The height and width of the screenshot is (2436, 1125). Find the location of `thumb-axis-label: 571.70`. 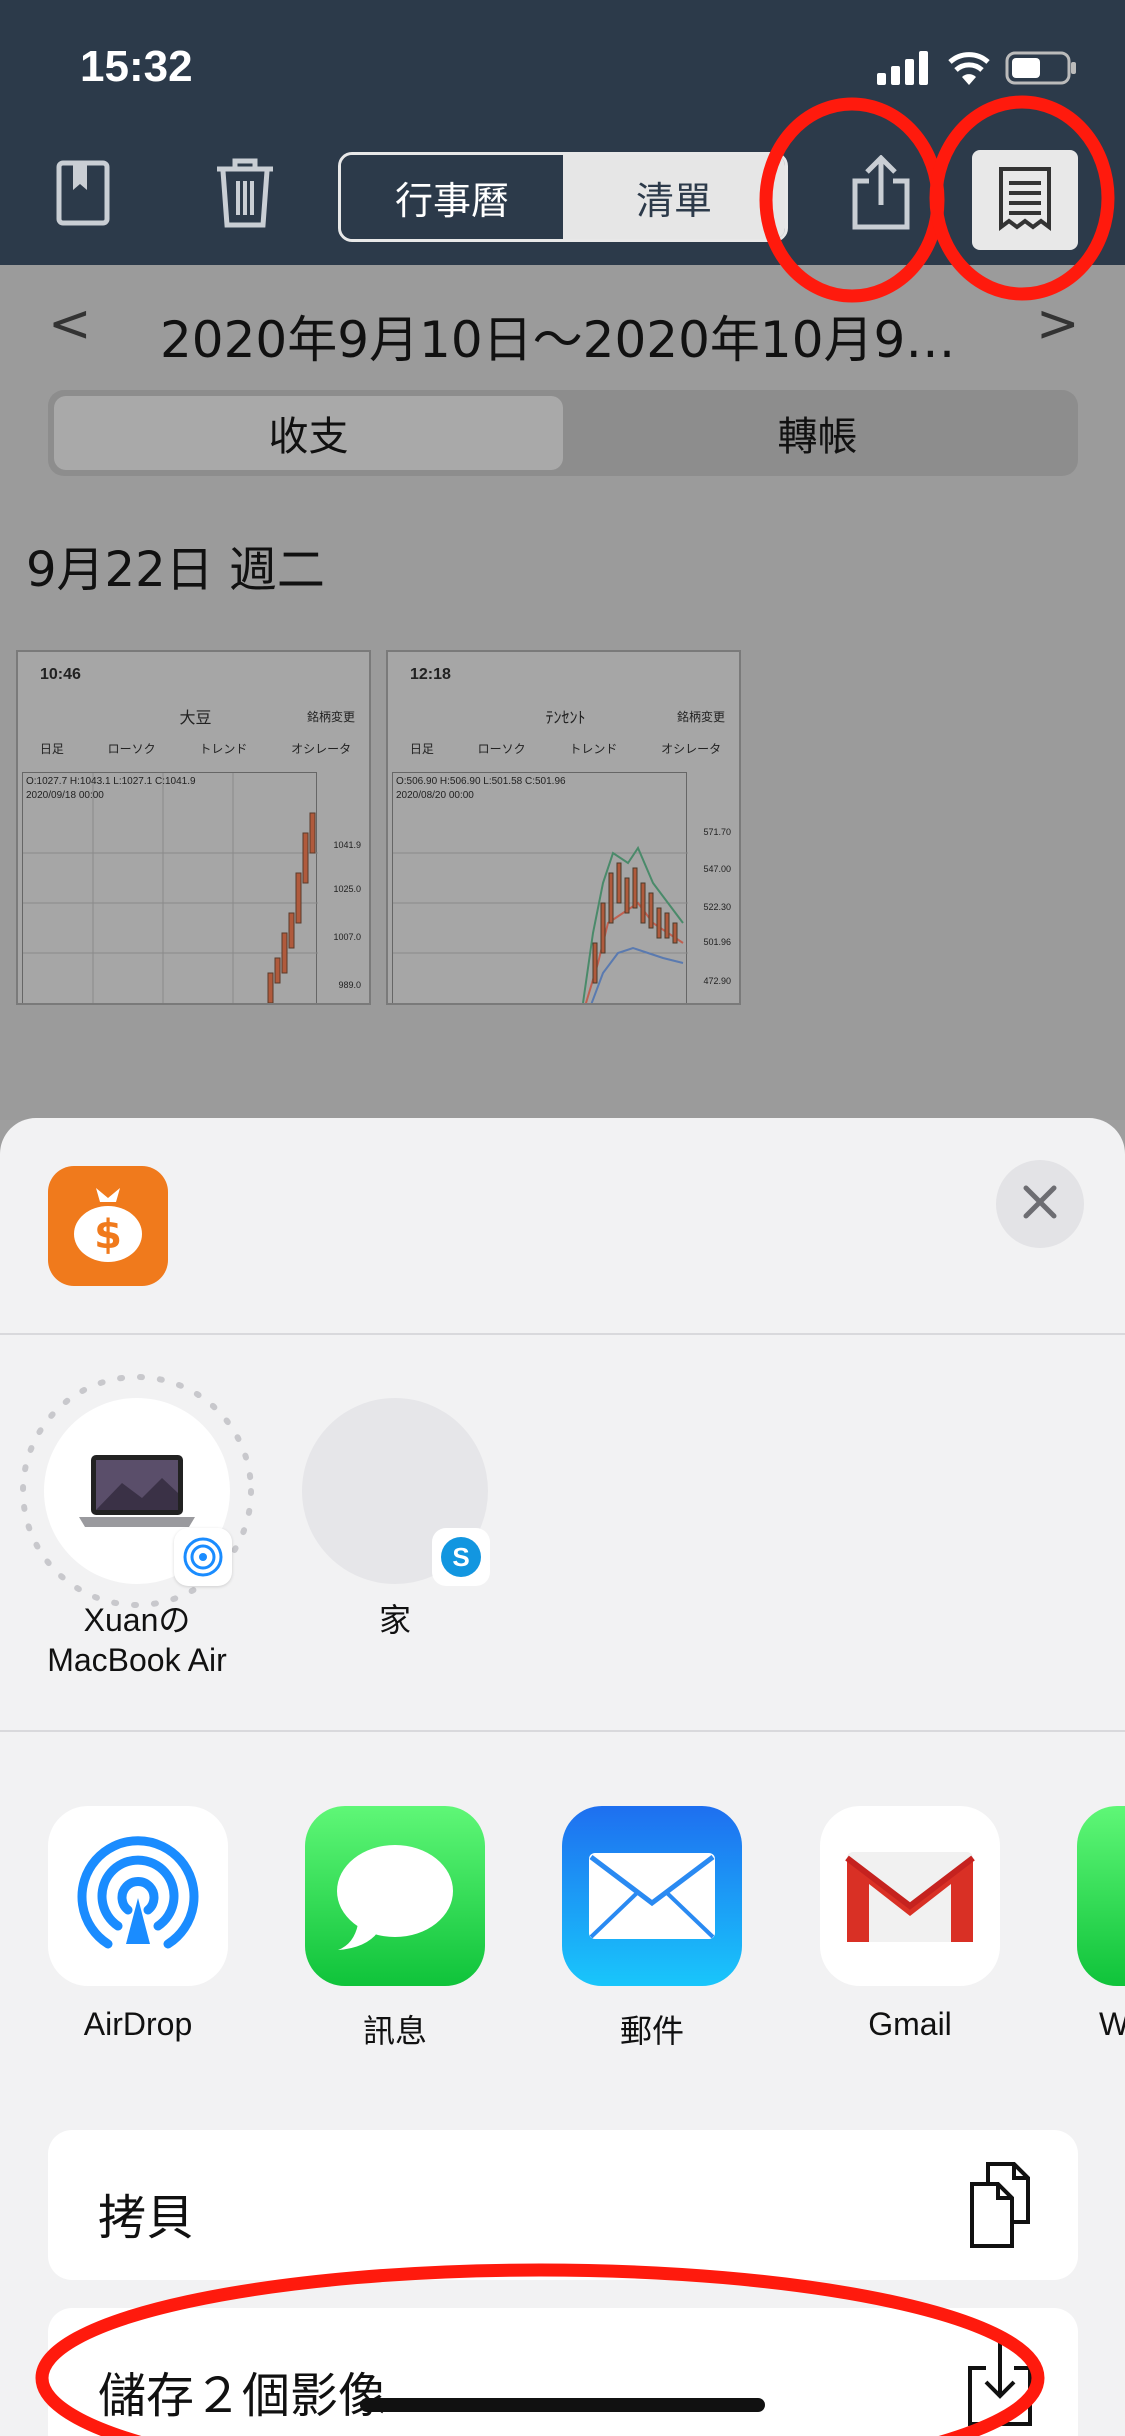

thumb-axis-label: 571.70 is located at coordinates (717, 832).